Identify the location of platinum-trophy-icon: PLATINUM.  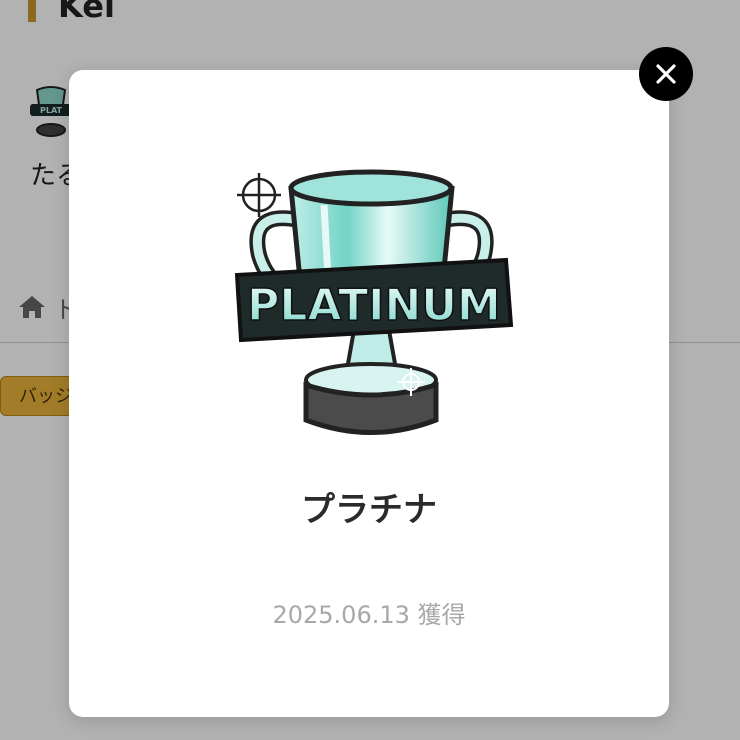
(374, 302).